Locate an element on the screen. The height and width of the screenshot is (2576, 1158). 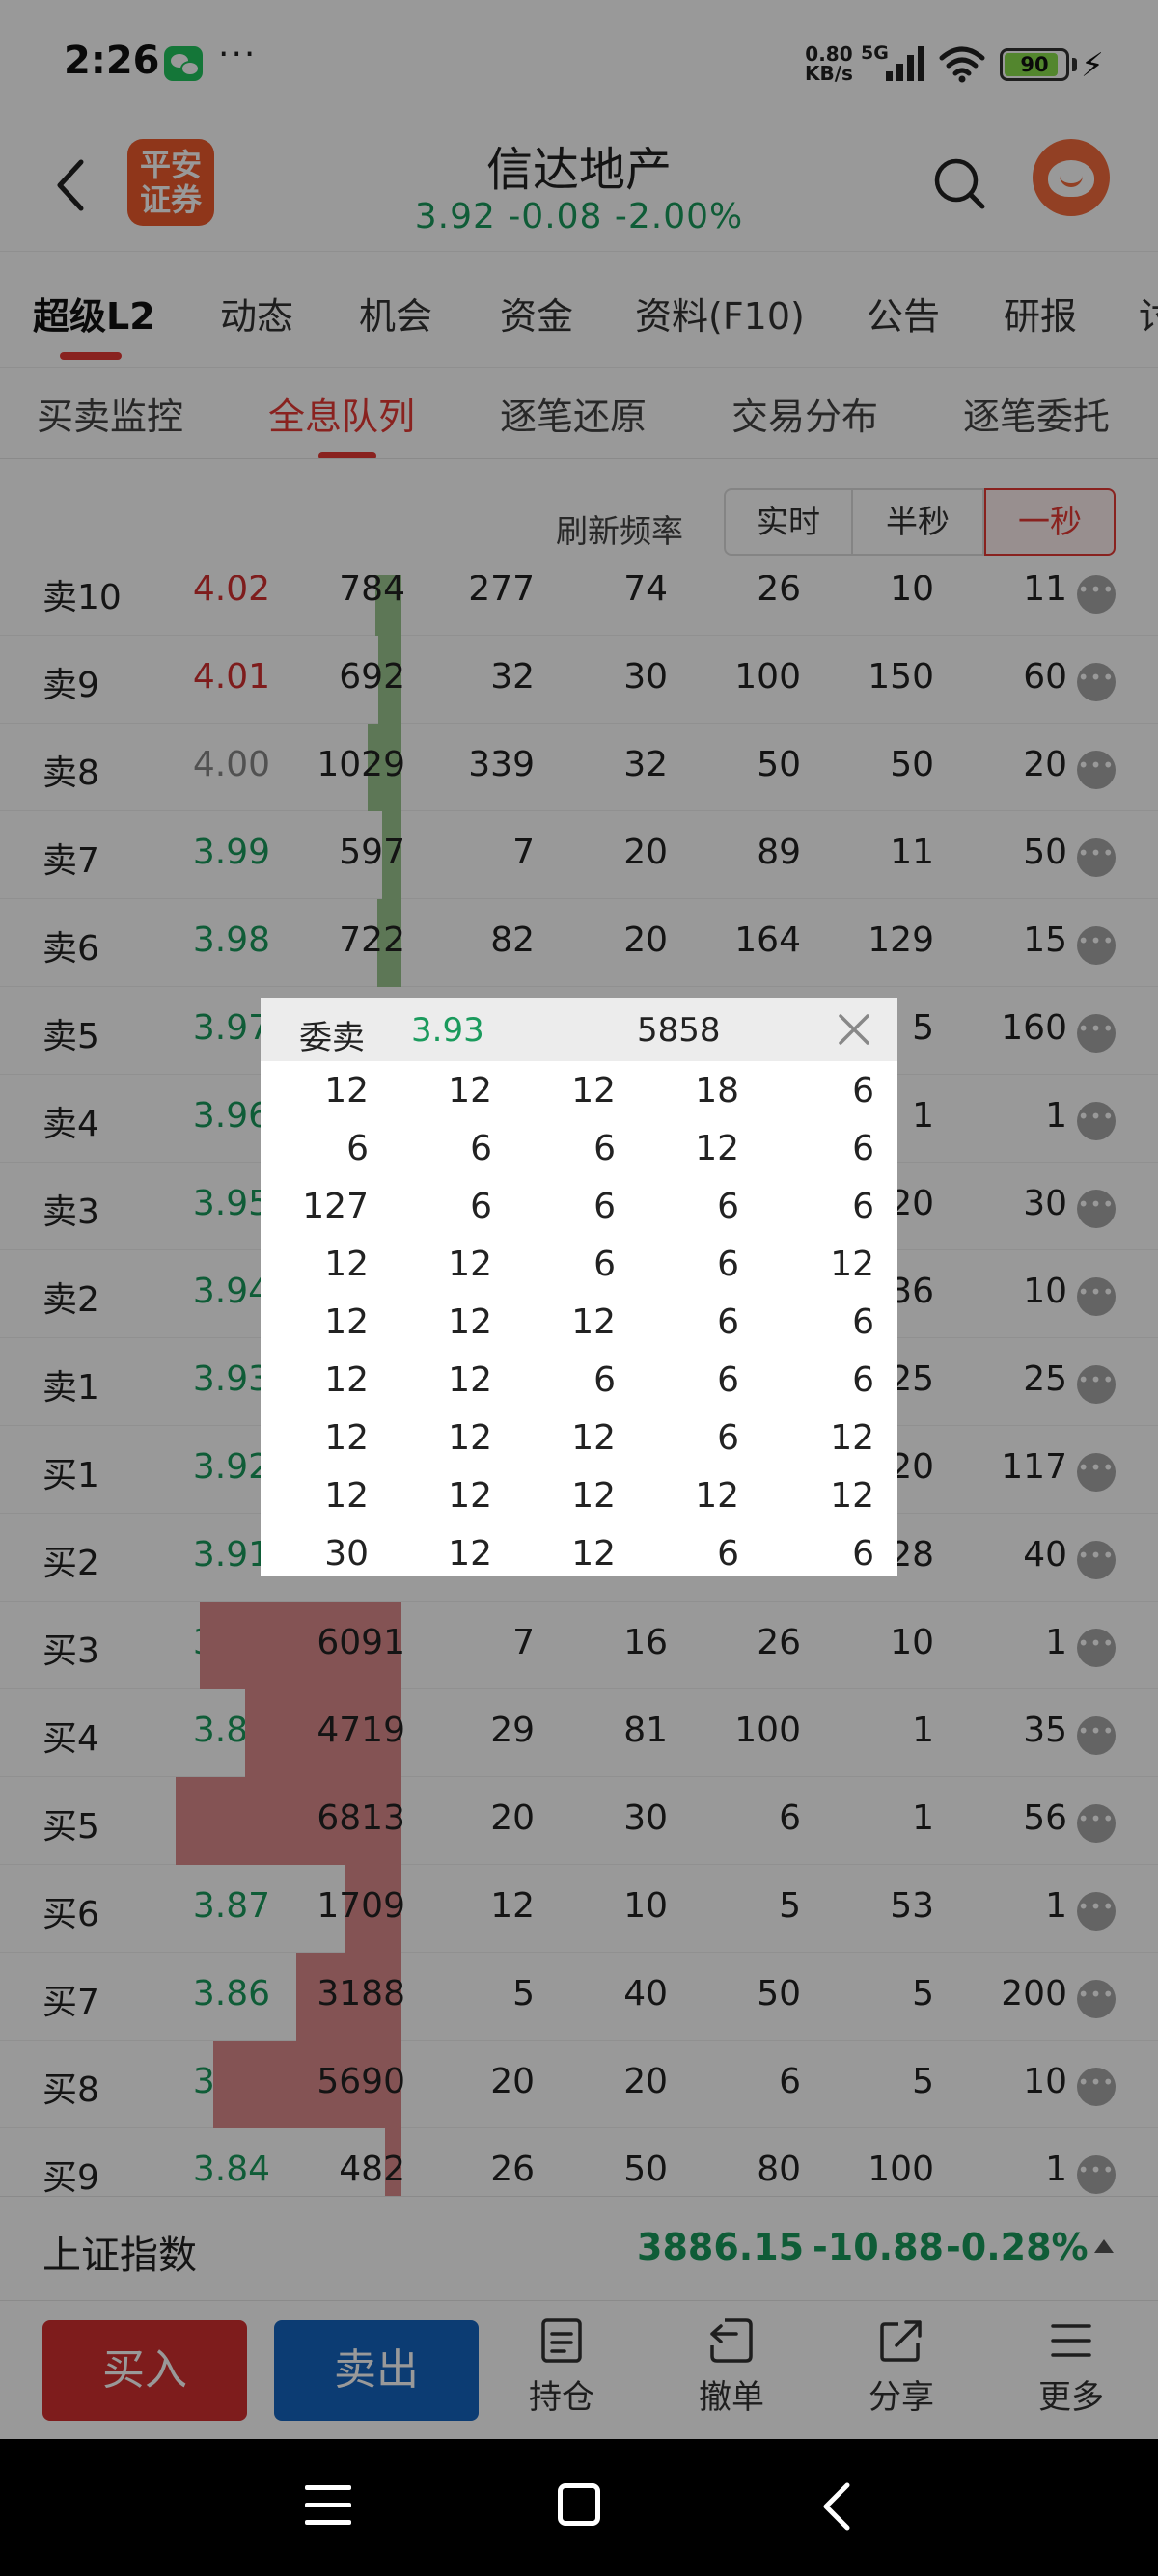
queue-row: 6 6 6 12 6 is located at coordinates (579, 1148).